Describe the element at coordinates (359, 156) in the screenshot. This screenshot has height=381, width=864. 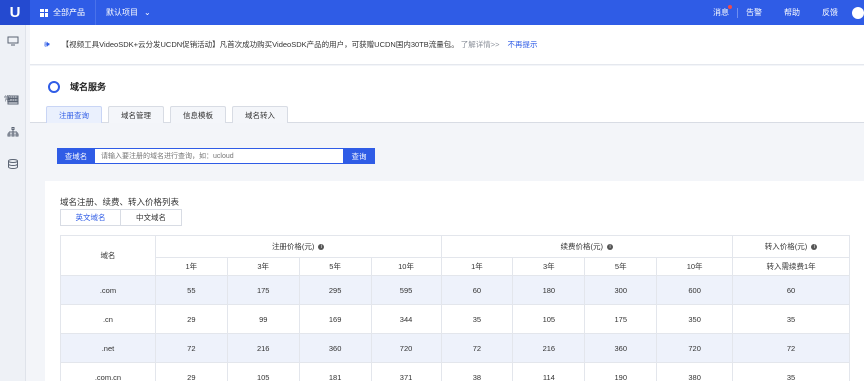
I see `search-button: 查询` at that location.